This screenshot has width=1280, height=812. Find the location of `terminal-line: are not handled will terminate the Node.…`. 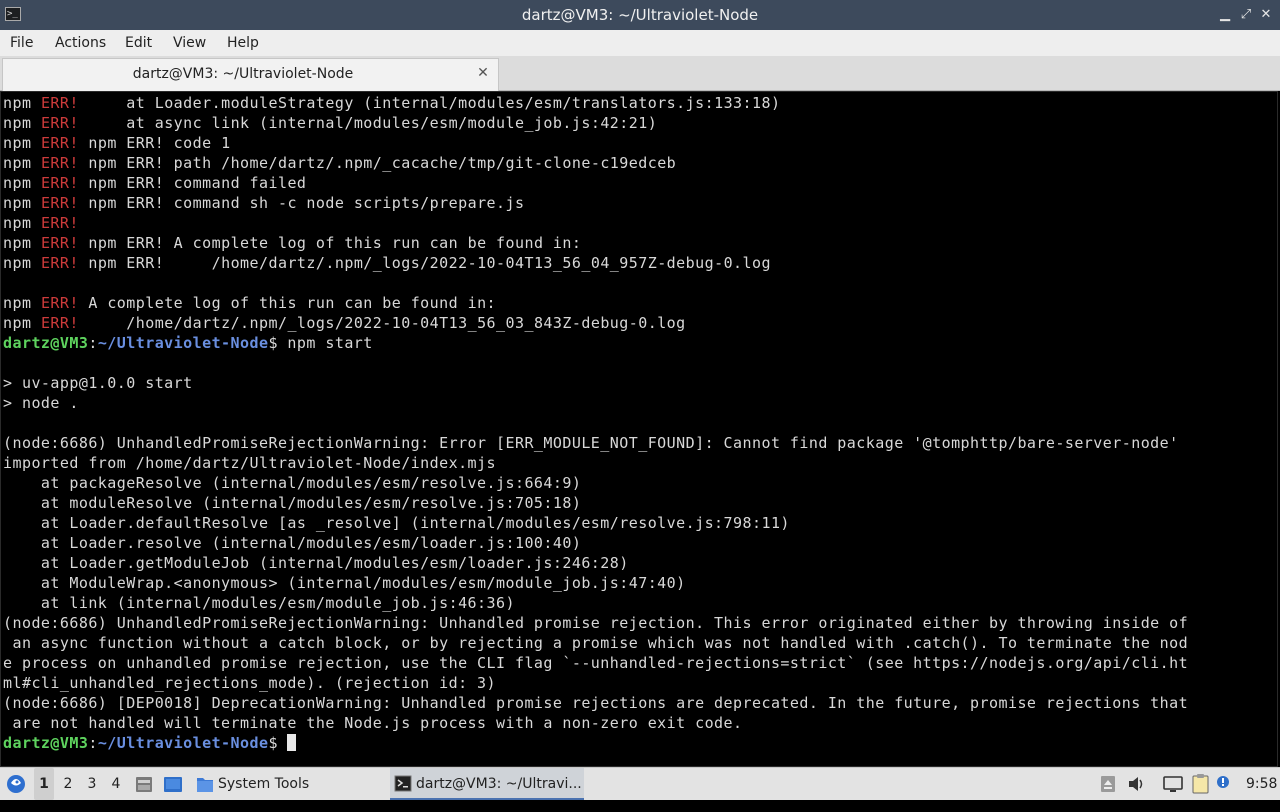

terminal-line: are not handled will terminate the Node.… is located at coordinates (595, 723).